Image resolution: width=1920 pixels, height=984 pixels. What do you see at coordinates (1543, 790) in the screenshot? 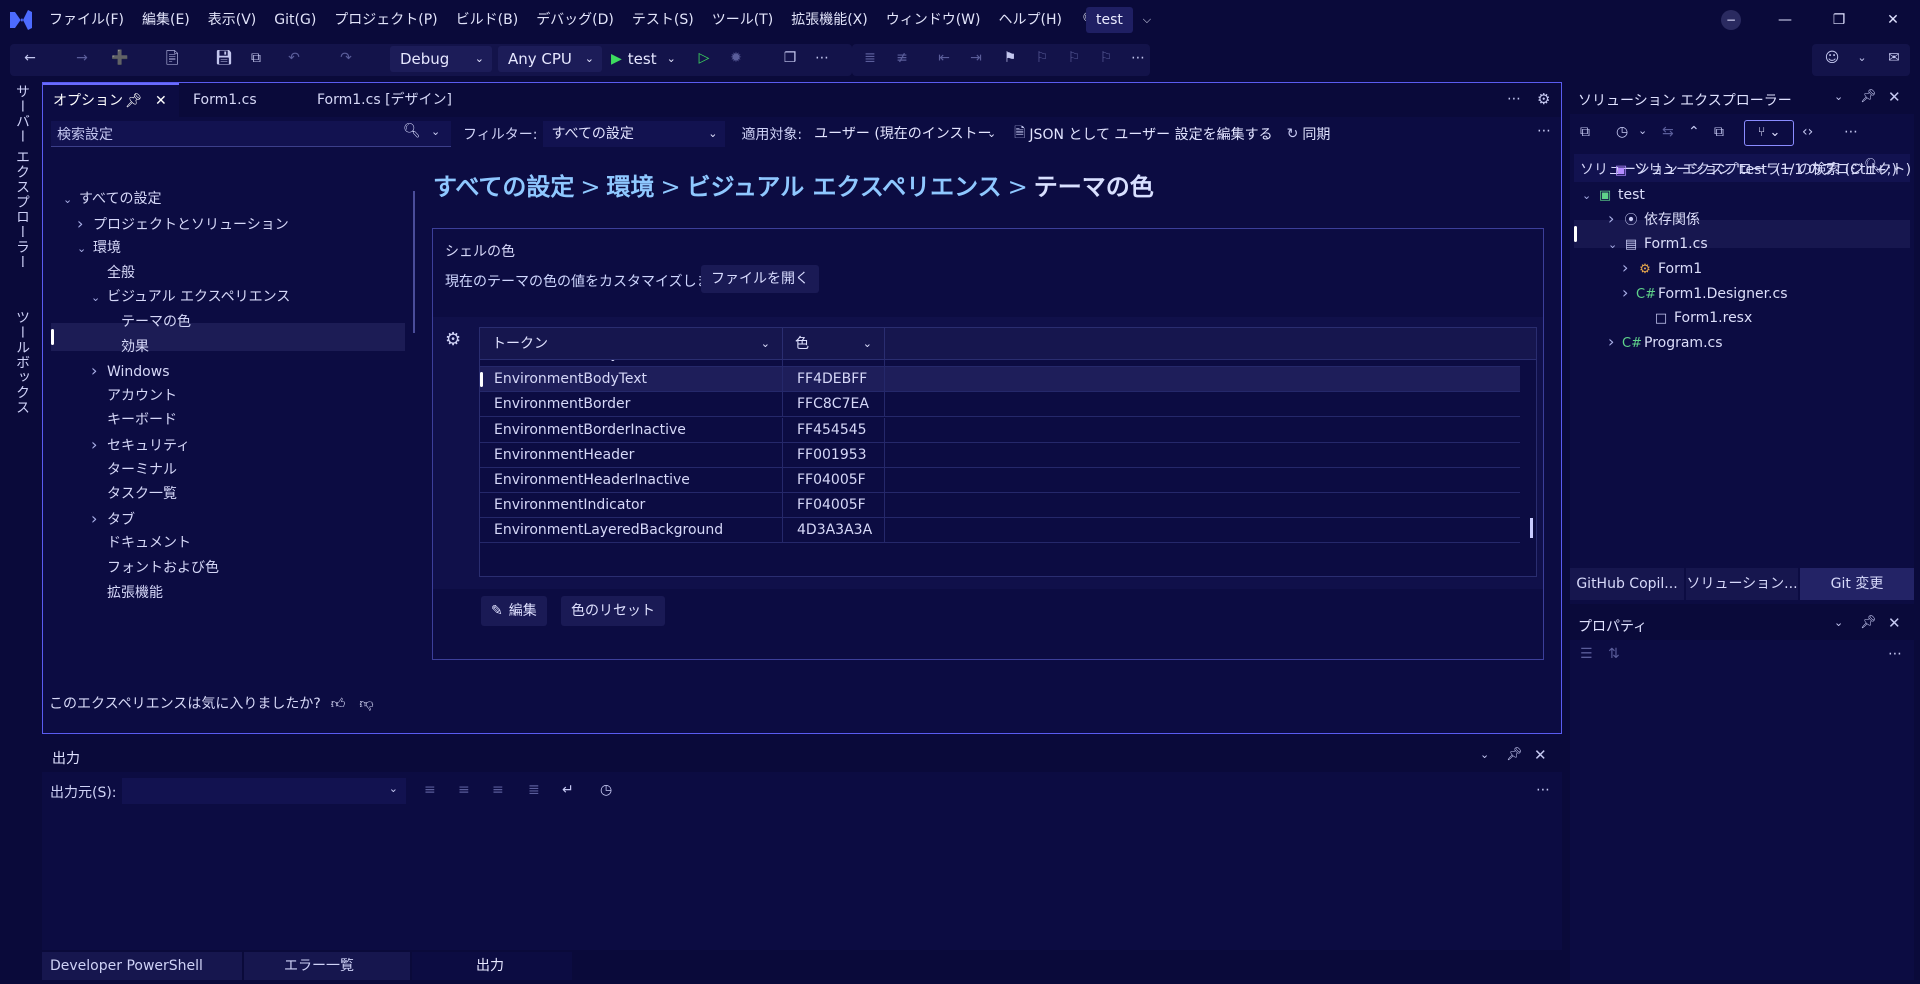
I see `output-more-icon: ⋯` at bounding box center [1543, 790].